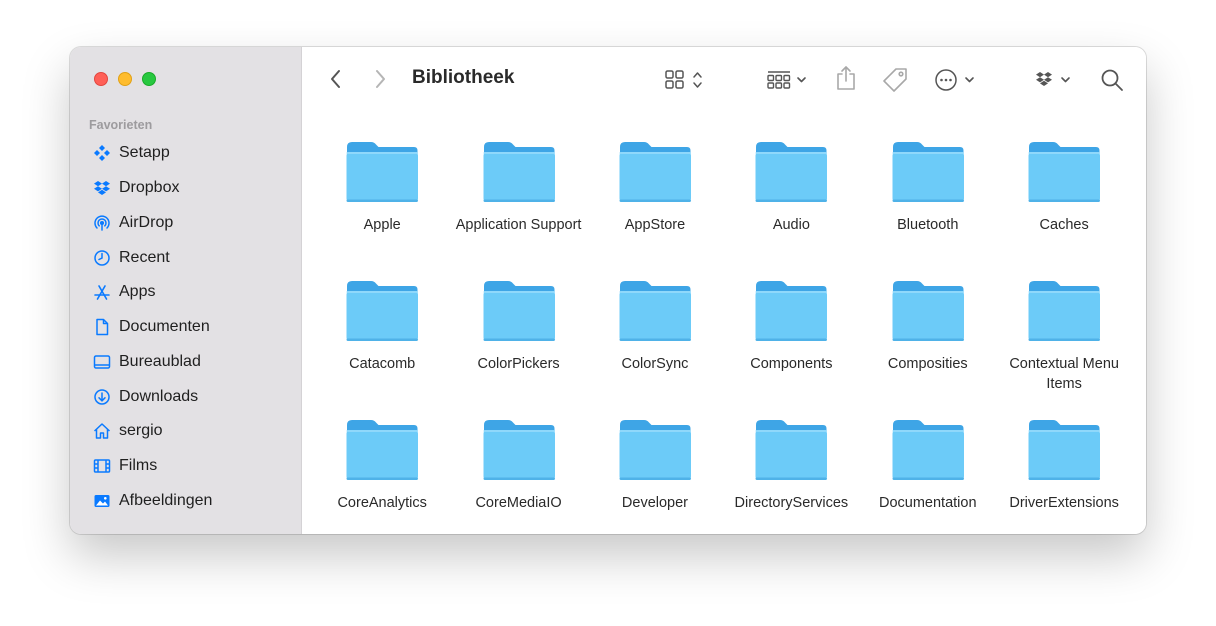  I want to click on folder-item: Composities, so click(928, 345).